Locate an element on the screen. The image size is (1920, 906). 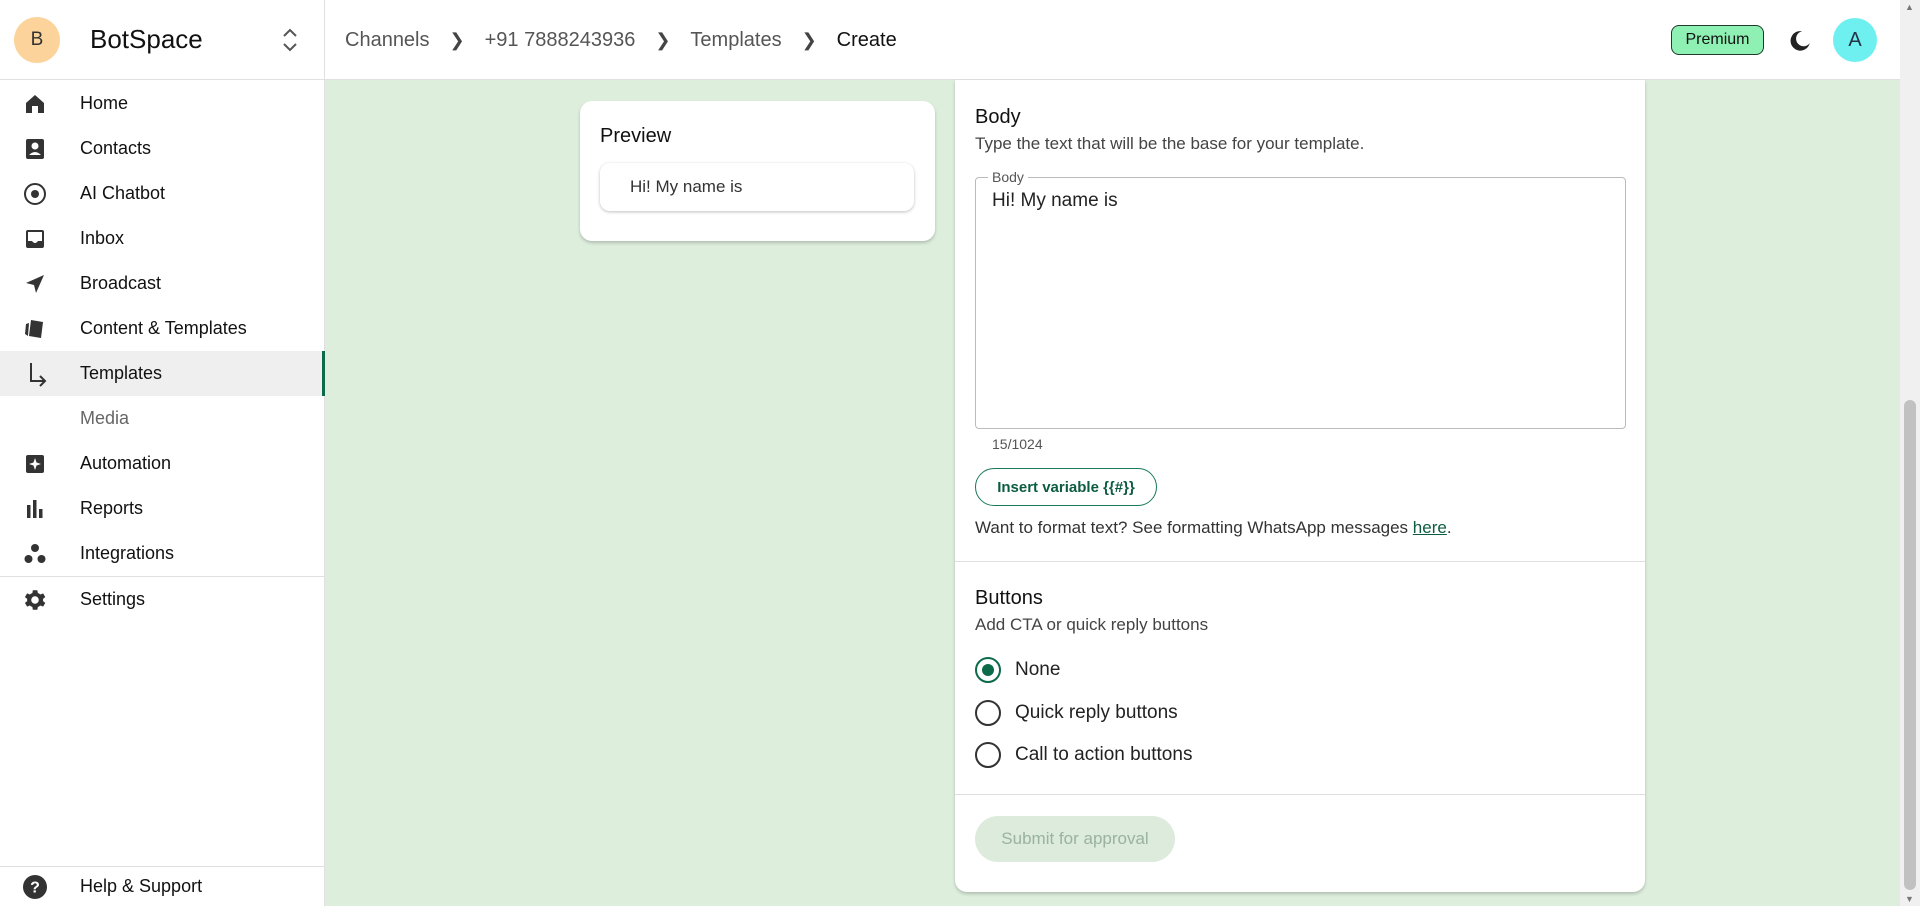
radio-call-to-action: Call to action buttons is located at coordinates (1083, 755).